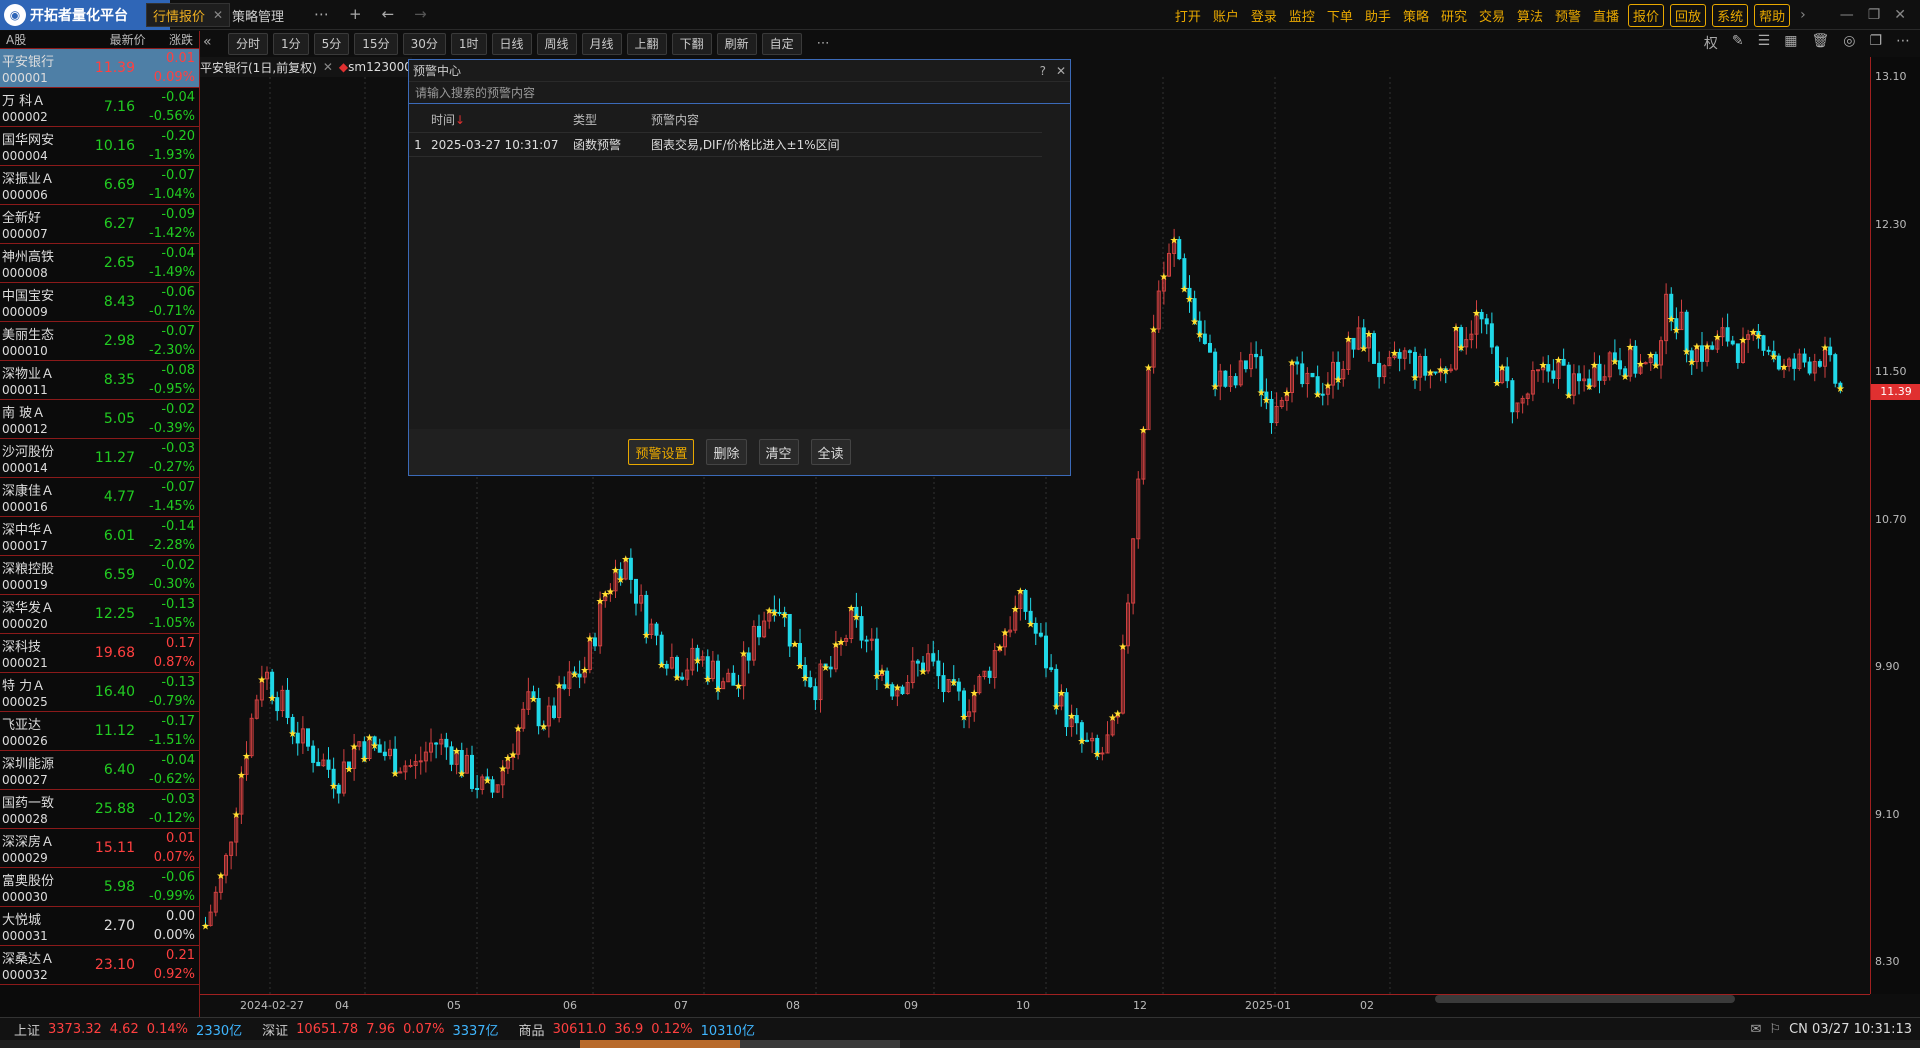 Image resolution: width=1920 pixels, height=1048 pixels. I want to click on col-type-header: 类型, so click(606, 119).